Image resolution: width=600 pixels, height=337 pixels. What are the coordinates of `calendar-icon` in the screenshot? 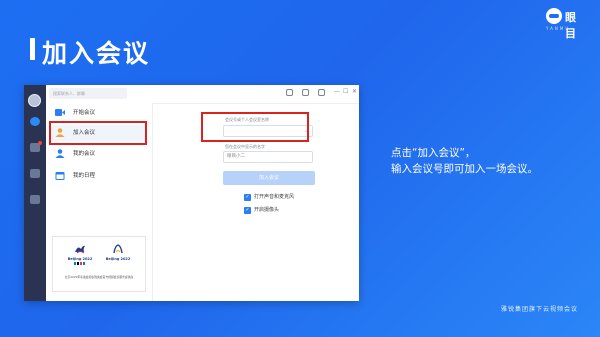 It's located at (60, 176).